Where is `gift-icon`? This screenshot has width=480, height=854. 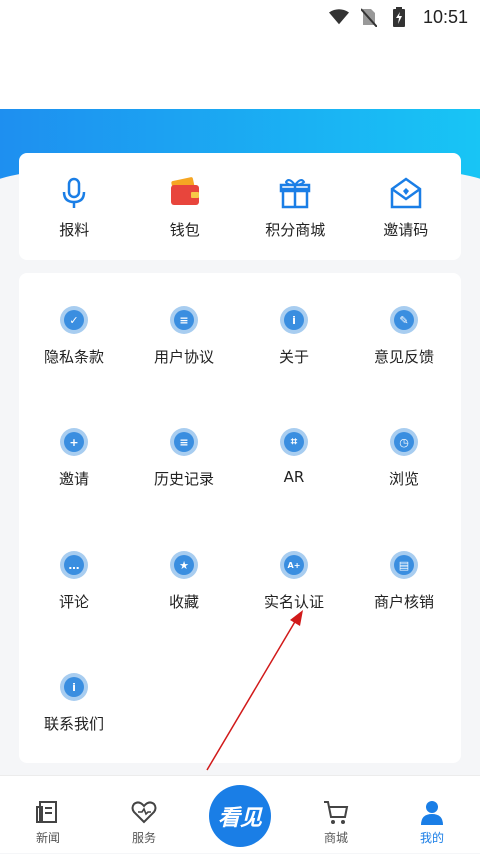
gift-icon is located at coordinates (295, 194).